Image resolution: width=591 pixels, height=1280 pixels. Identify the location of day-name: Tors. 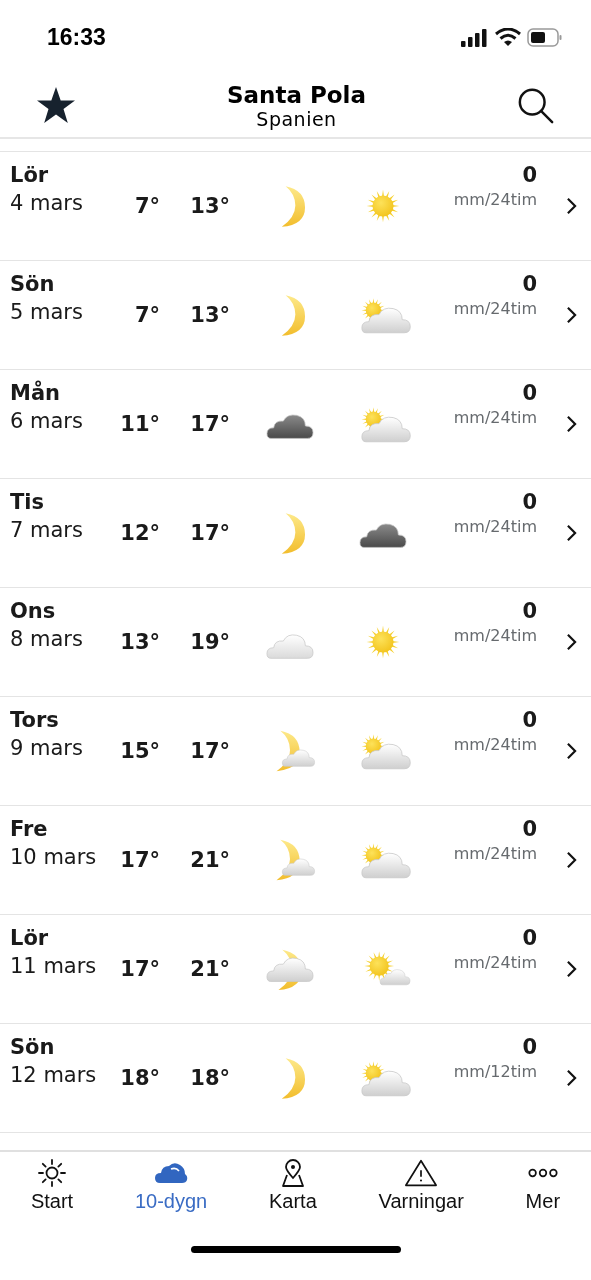
(35, 720).